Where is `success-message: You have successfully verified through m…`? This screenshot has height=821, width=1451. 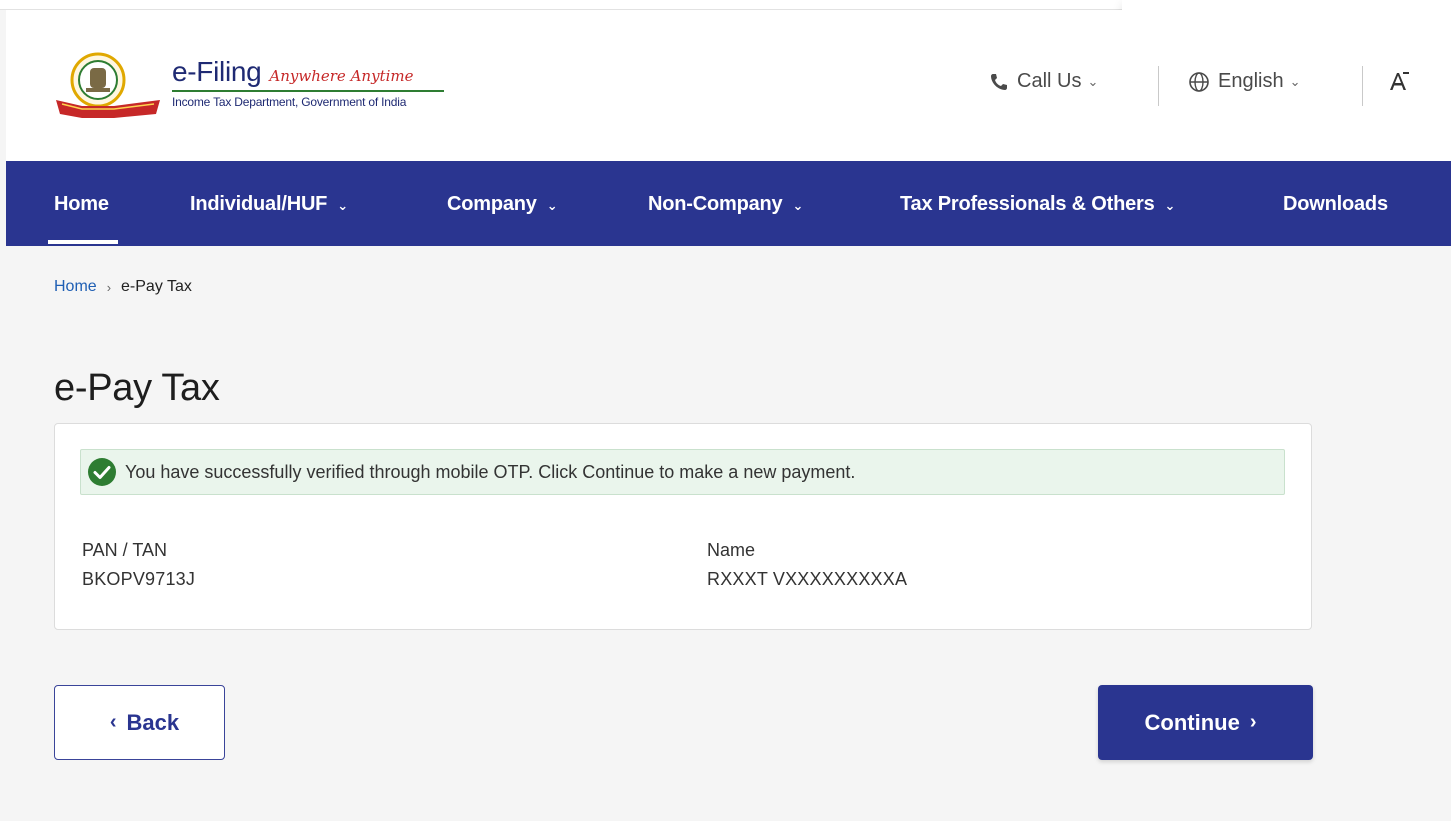
success-message: You have successfully verified through m… is located at coordinates (490, 471).